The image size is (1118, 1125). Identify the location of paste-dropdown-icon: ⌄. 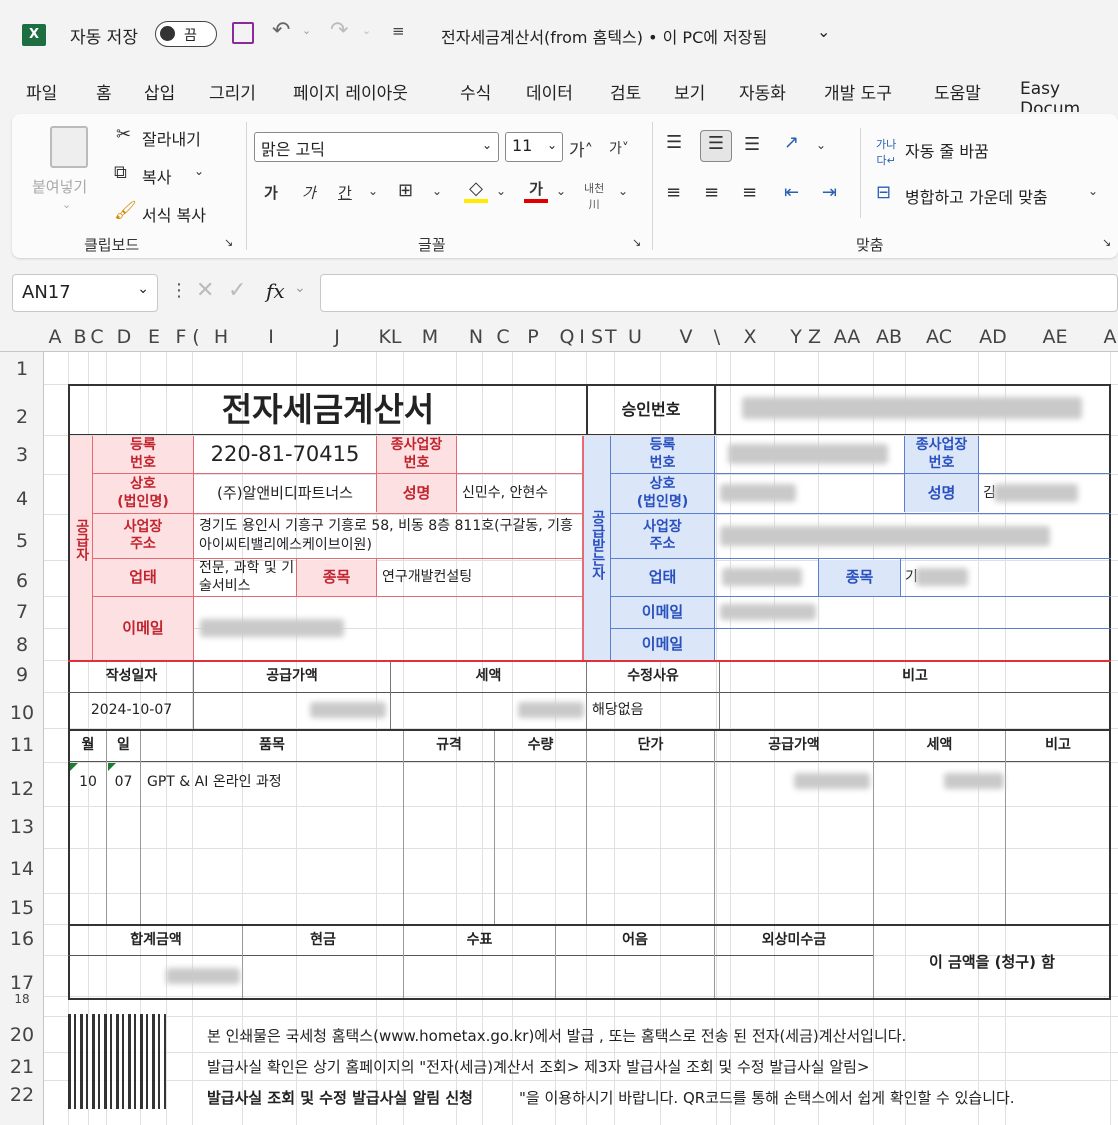
(66, 204).